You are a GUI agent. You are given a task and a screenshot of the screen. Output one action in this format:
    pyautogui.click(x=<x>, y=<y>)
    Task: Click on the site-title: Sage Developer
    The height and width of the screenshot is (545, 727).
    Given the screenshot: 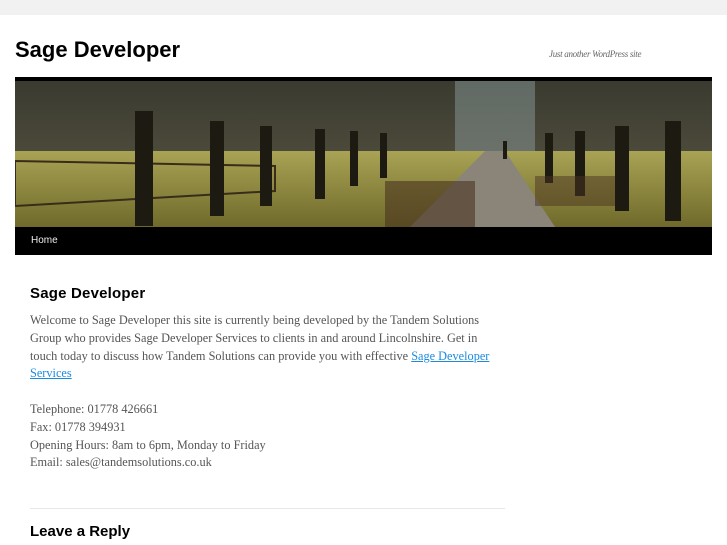 What is the action you would take?
    pyautogui.click(x=97, y=50)
    